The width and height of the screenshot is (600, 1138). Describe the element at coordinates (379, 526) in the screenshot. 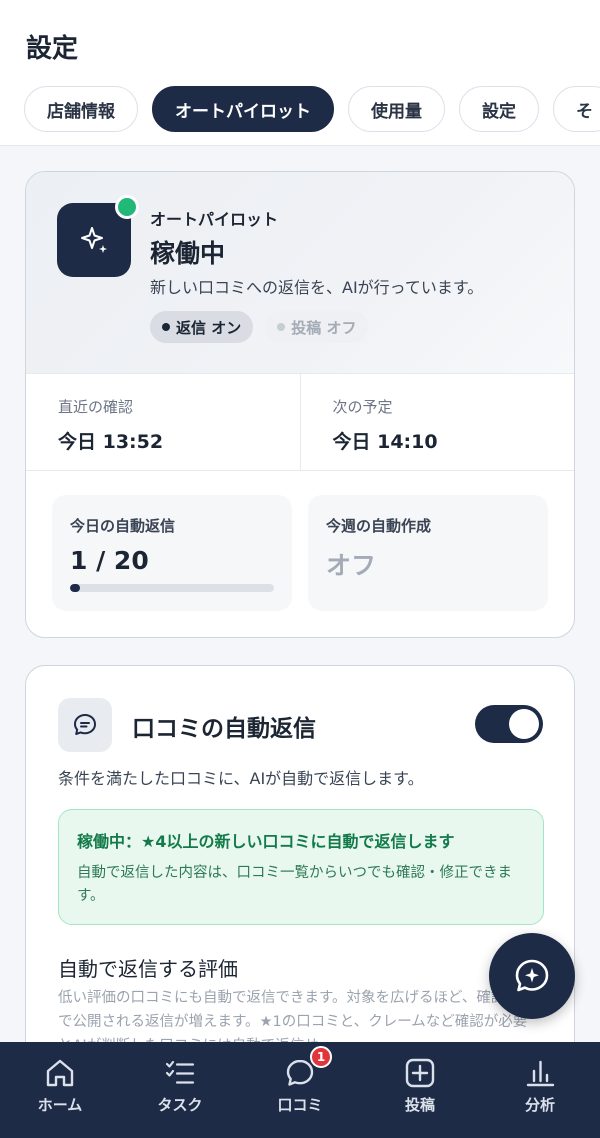

I see `week-creation-label: 今週の自動作成` at that location.